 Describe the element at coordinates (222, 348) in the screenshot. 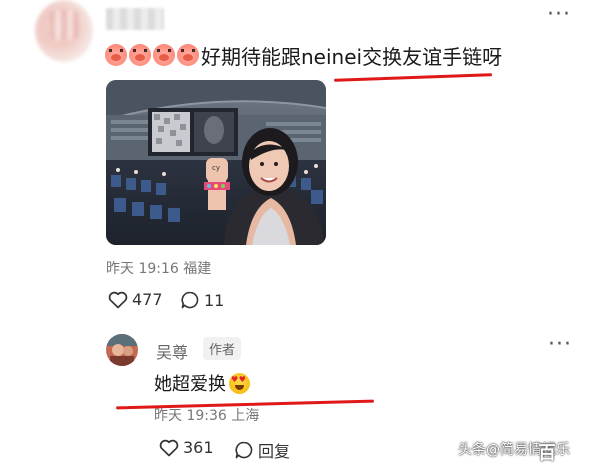

I see `author-badge: 作者` at that location.